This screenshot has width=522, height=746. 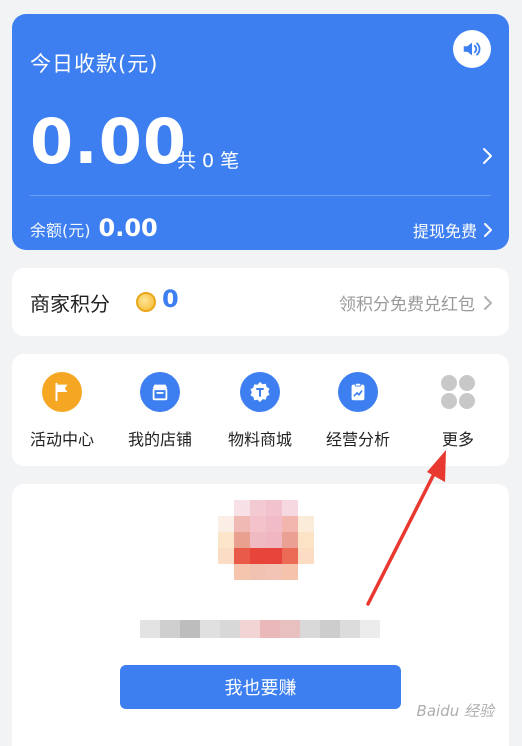 I want to click on withdraw-link: 提现免费, so click(x=453, y=230).